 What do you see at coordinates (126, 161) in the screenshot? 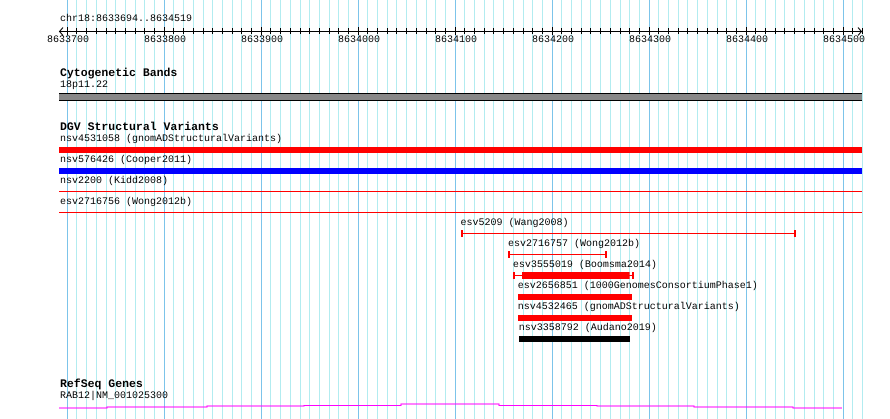
I see `variant-label: nsv576426 (Cooper2011)` at bounding box center [126, 161].